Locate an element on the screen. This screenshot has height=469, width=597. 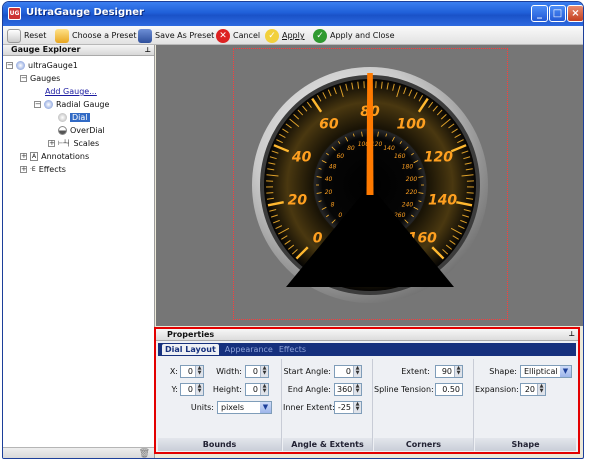
height-spinner: 0 ▲ ▼ is located at coordinates (257, 389).